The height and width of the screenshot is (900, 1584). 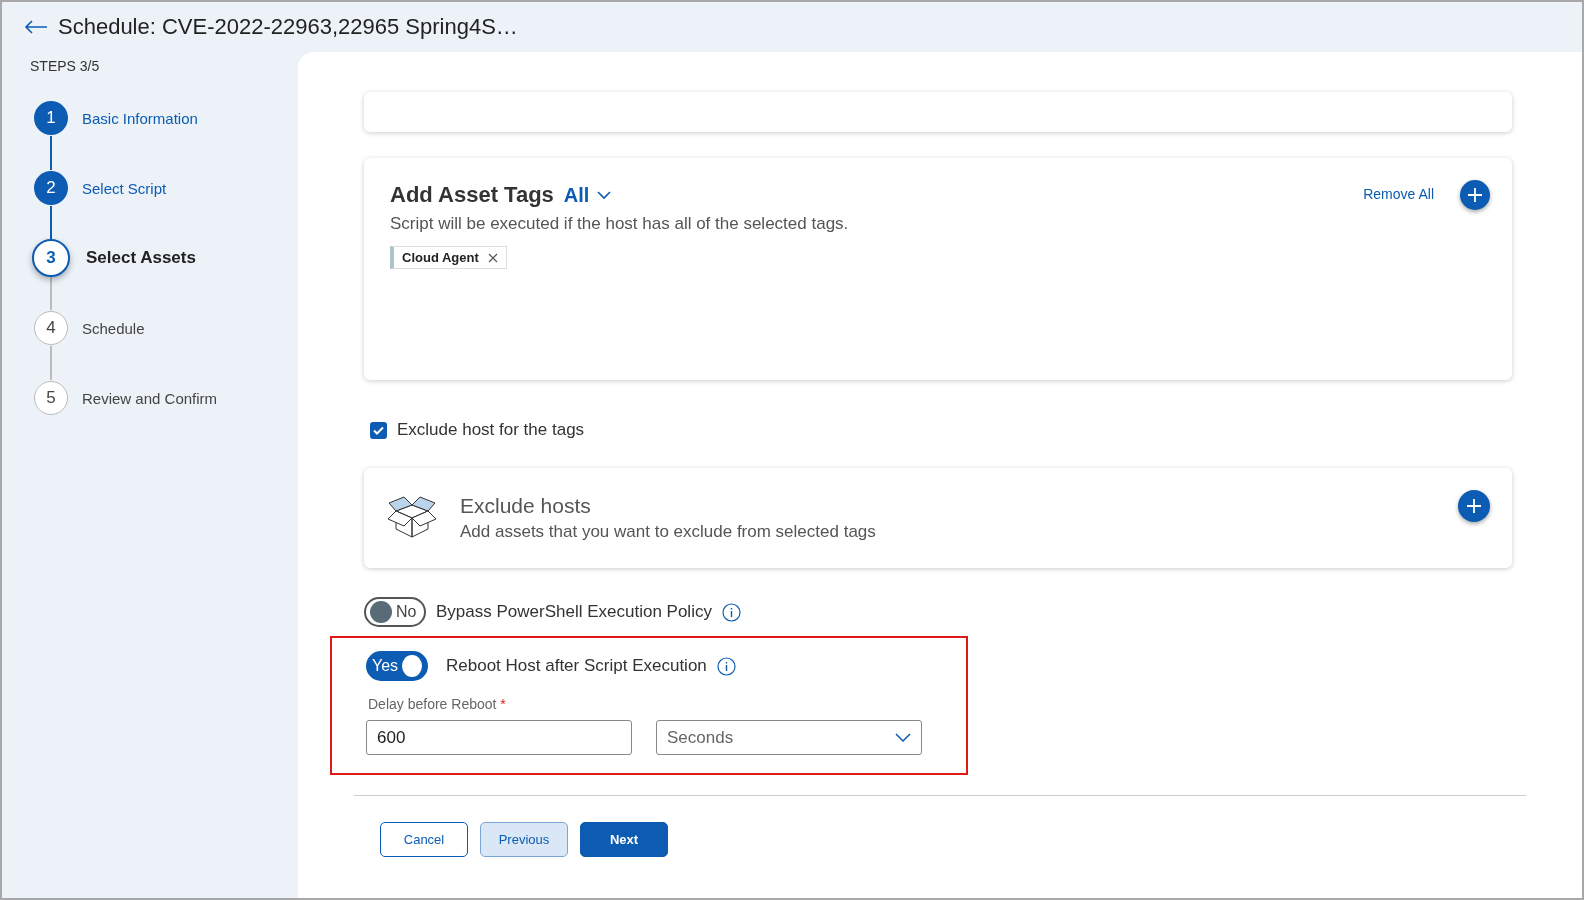 I want to click on toggle-label: Reboot Host after Script Execution, so click(x=576, y=666).